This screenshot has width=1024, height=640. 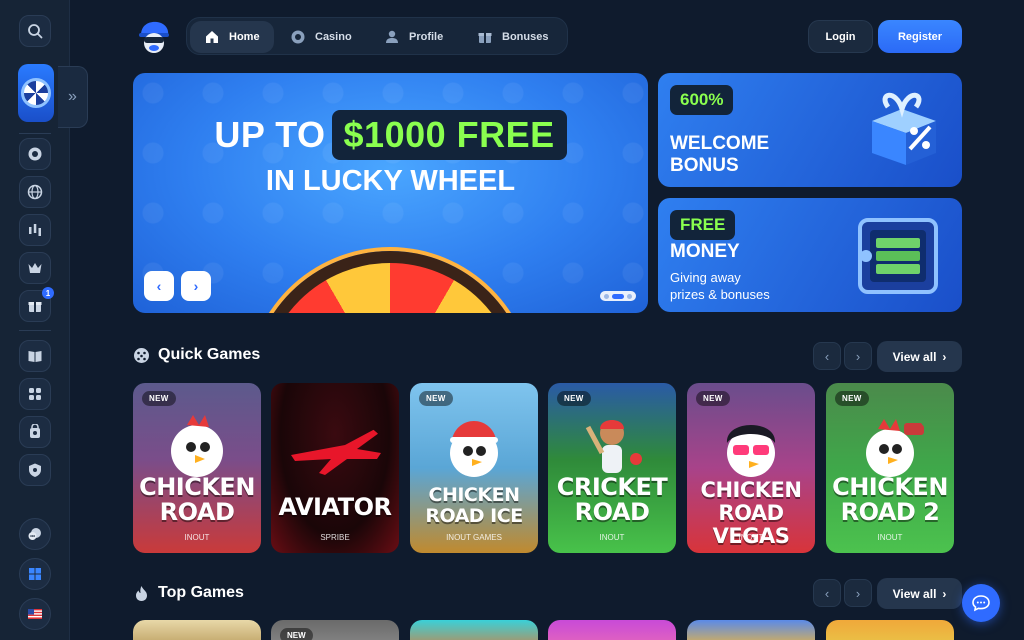 I want to click on wheel-icon, so click(x=36, y=93).